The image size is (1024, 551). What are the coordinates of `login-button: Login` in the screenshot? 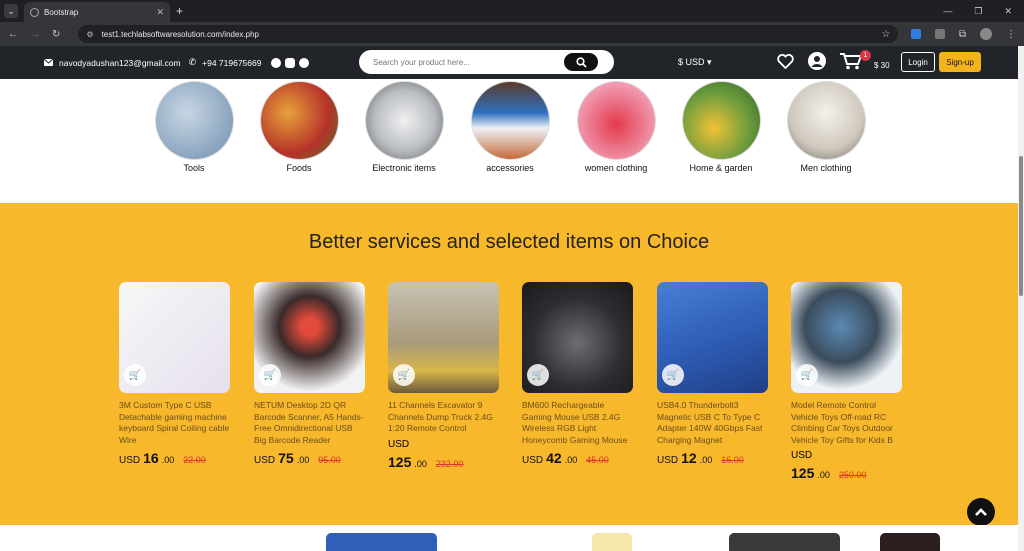 It's located at (918, 62).